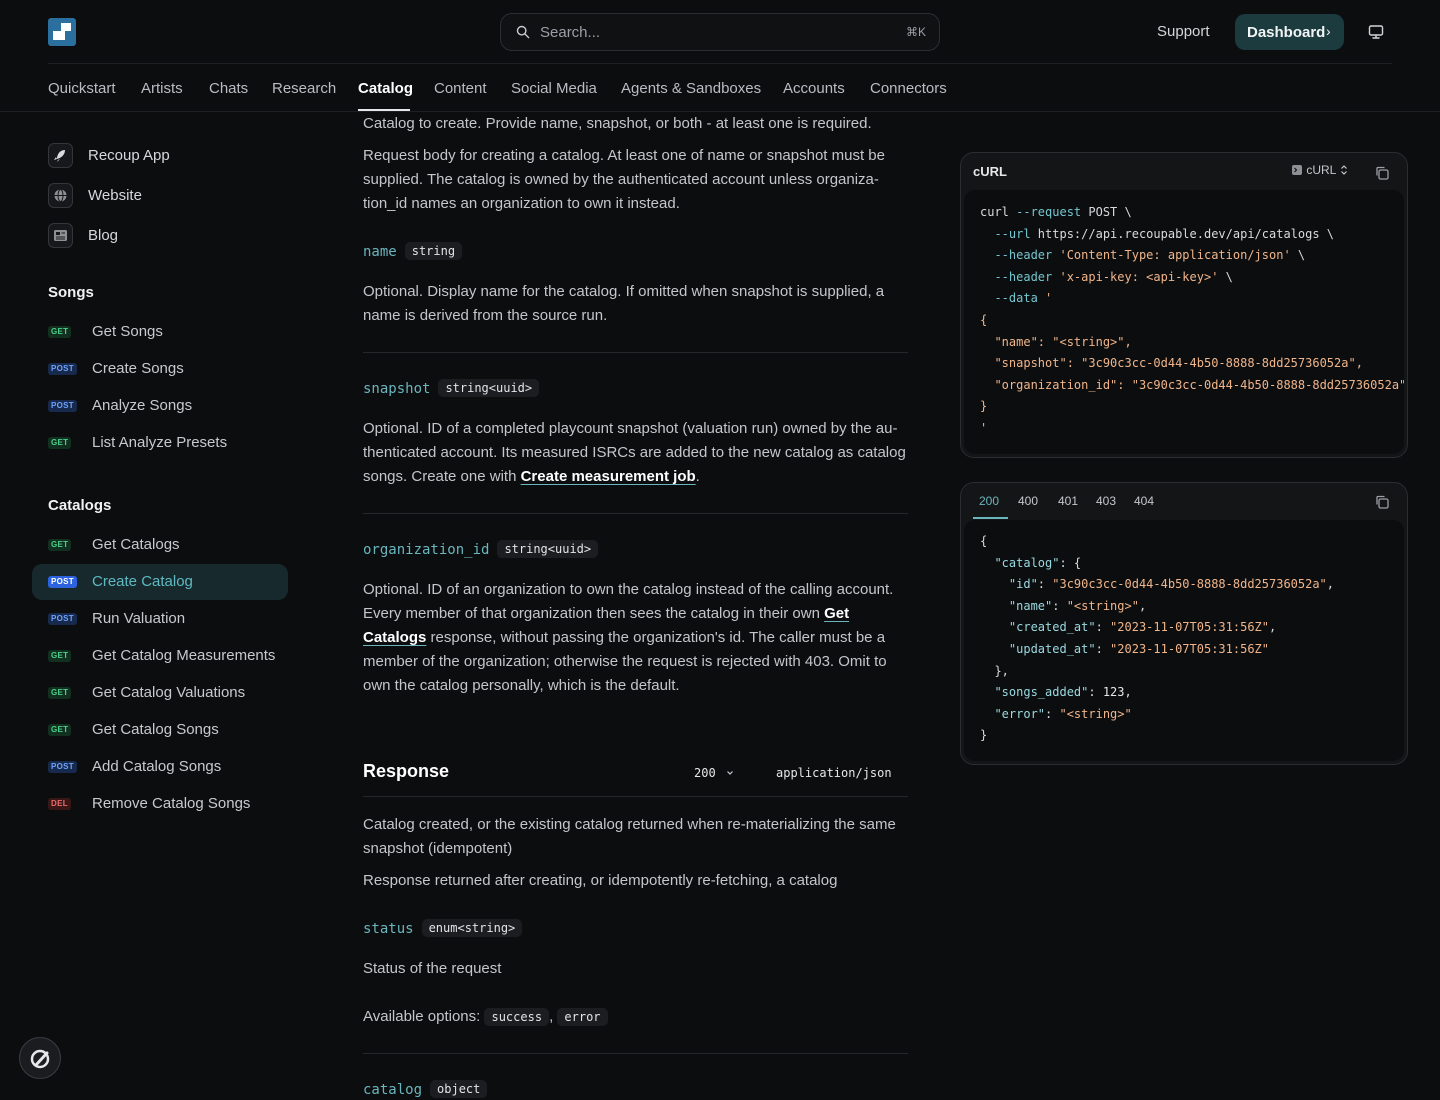 The height and width of the screenshot is (1100, 1440). I want to click on method-badge: DEL, so click(59, 804).